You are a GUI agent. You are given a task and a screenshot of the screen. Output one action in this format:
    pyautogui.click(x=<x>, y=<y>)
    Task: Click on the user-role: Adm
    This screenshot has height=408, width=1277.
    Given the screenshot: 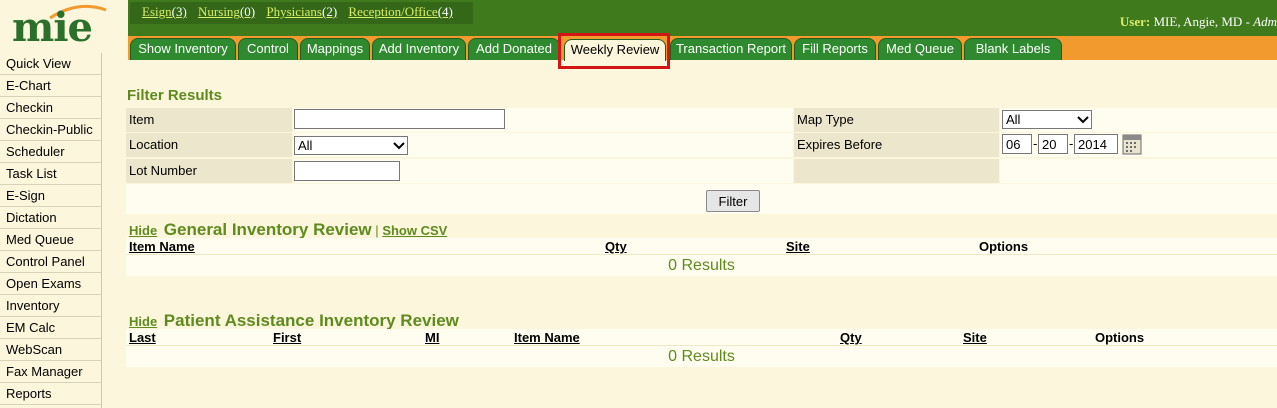 What is the action you would take?
    pyautogui.click(x=1265, y=21)
    